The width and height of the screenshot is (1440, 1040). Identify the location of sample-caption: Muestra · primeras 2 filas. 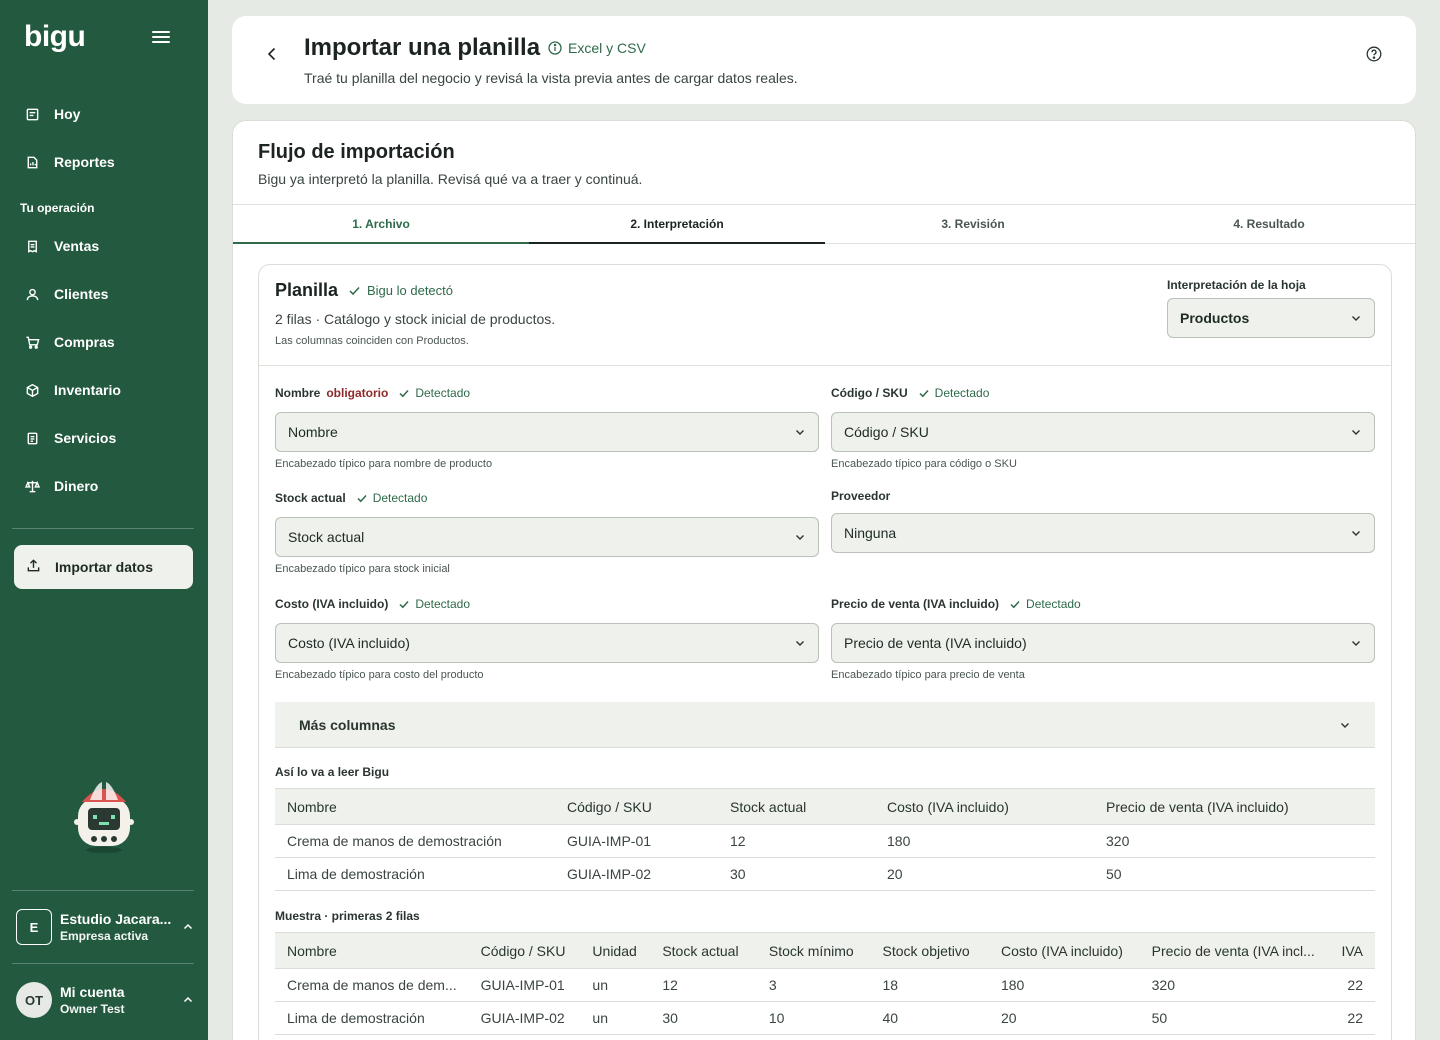
(347, 916).